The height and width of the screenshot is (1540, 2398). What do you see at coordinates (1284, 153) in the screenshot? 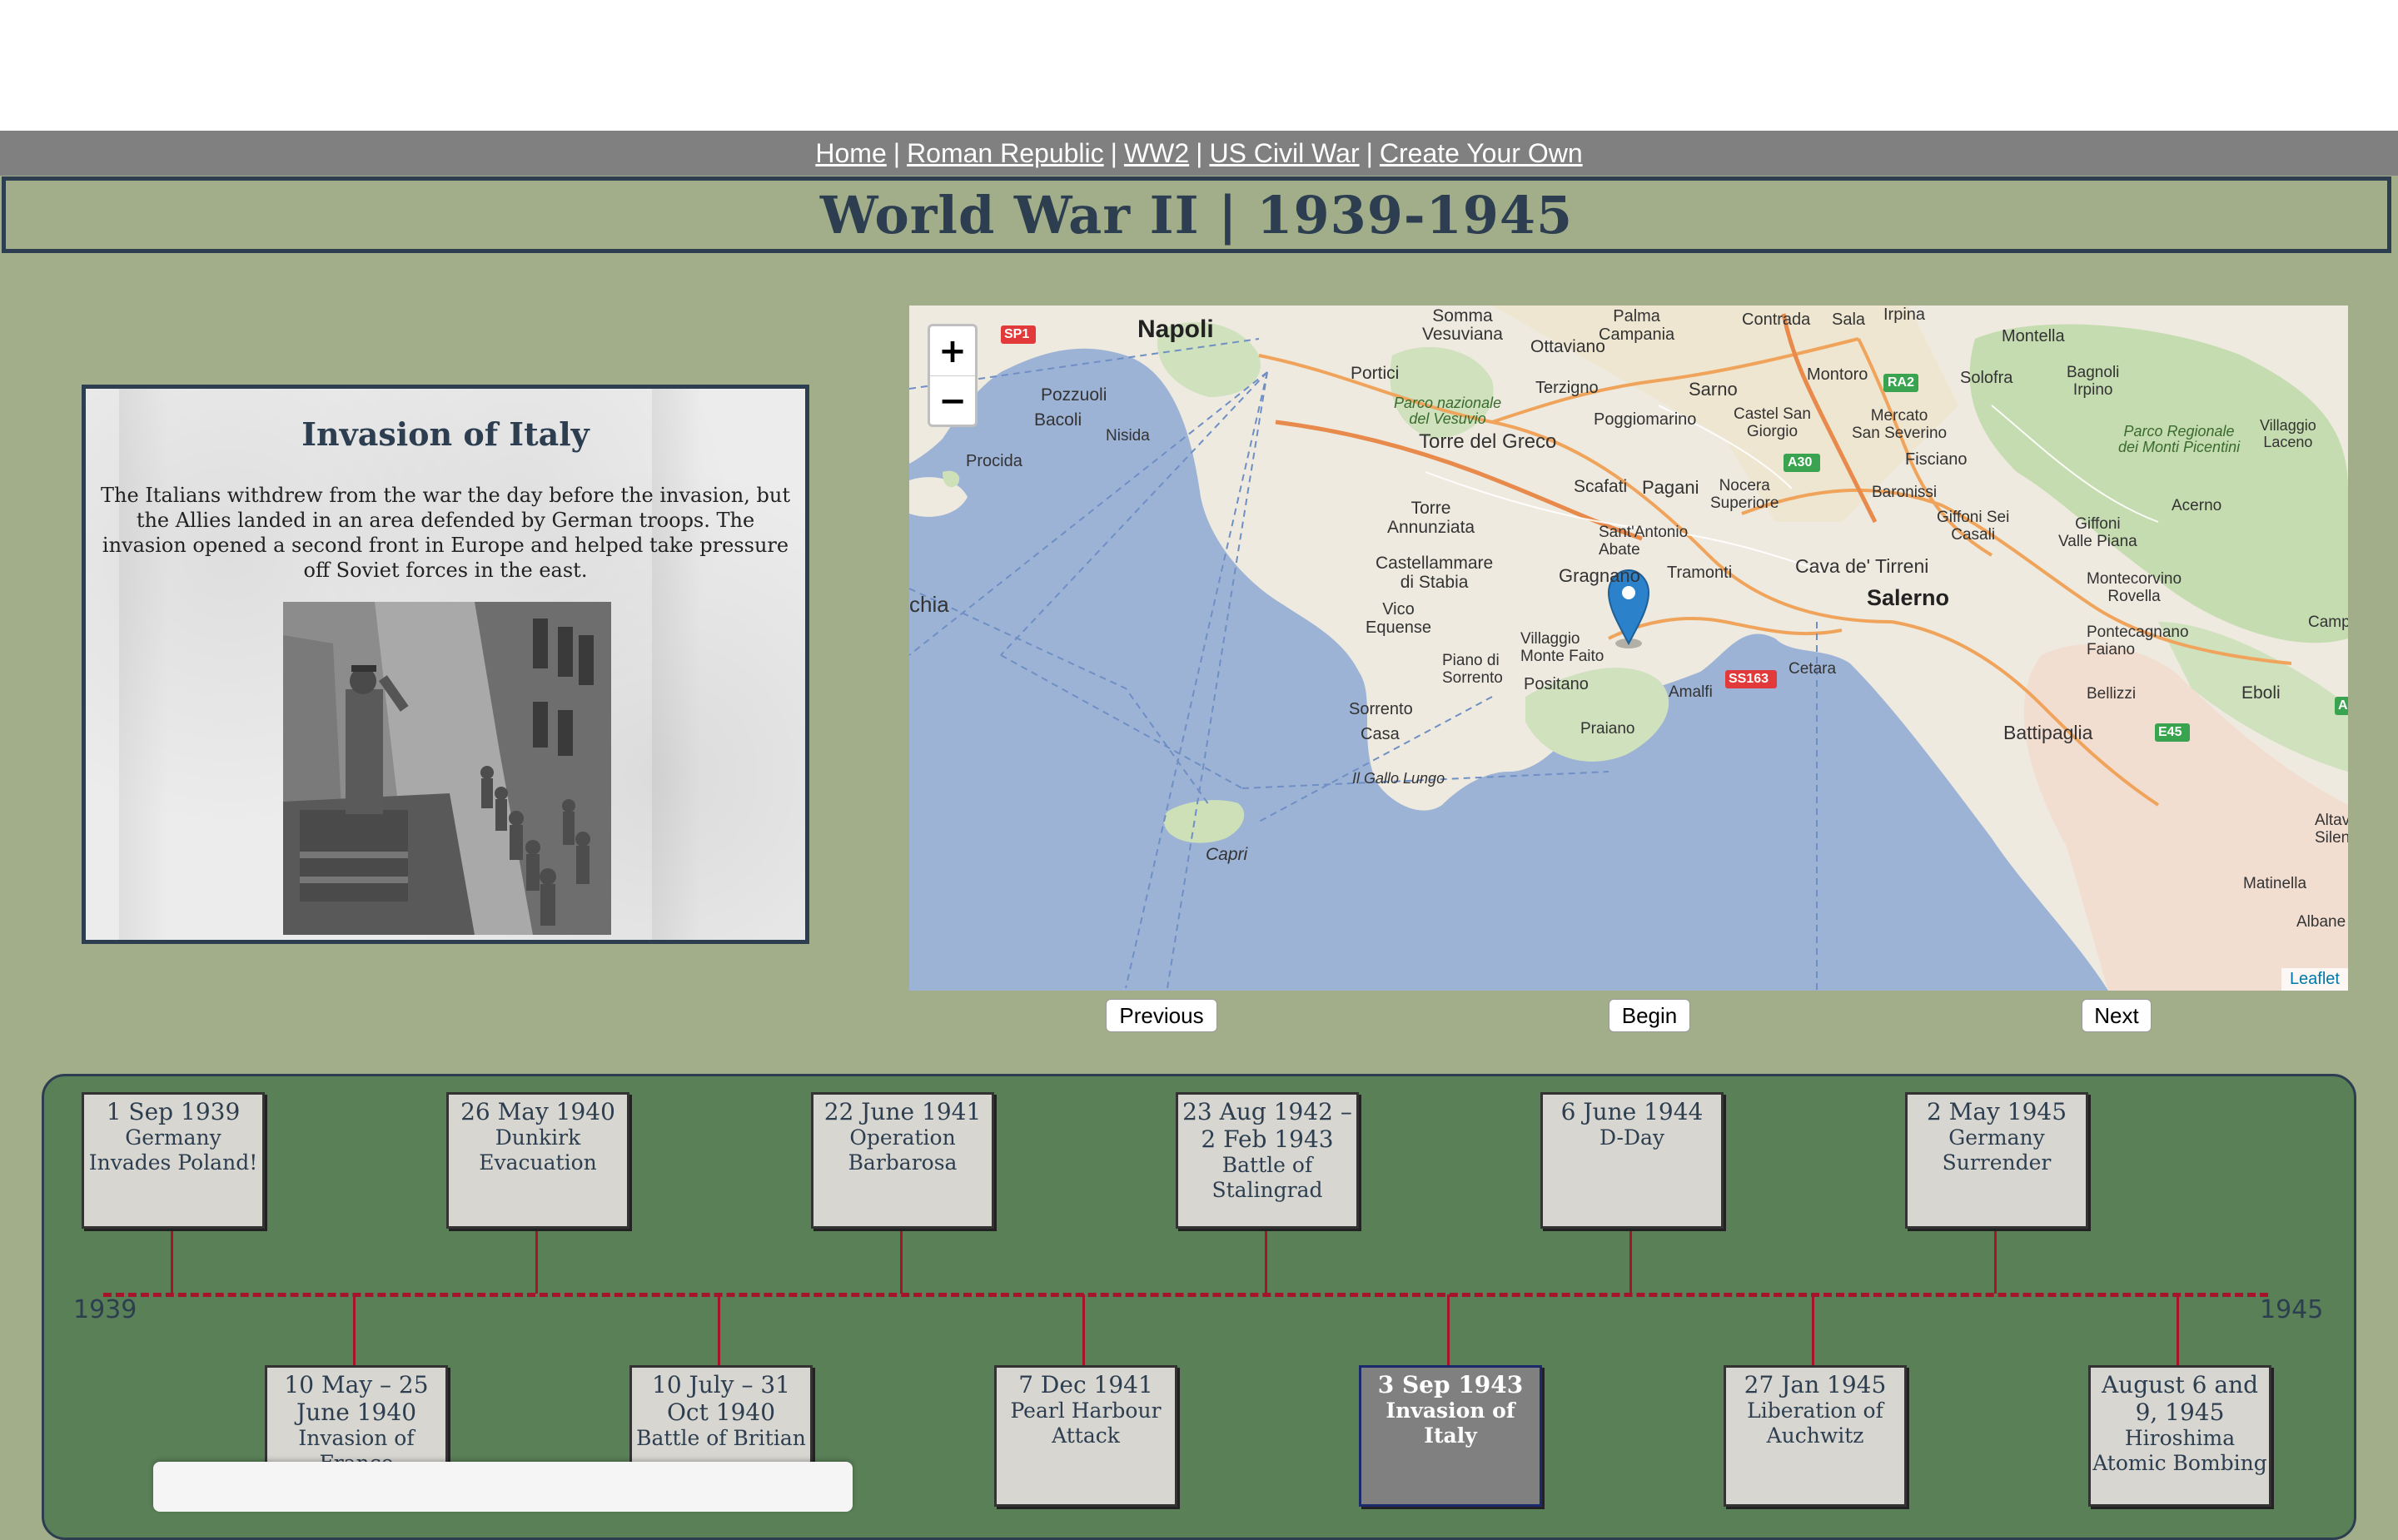
I see `nav-link-us-civil-war: US Civil War` at bounding box center [1284, 153].